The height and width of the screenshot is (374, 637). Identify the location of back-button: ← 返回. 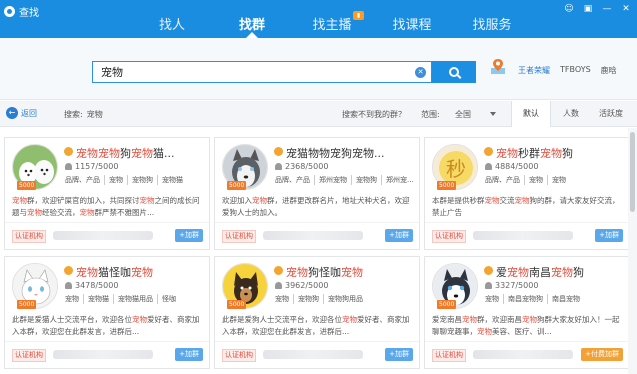
(21, 113).